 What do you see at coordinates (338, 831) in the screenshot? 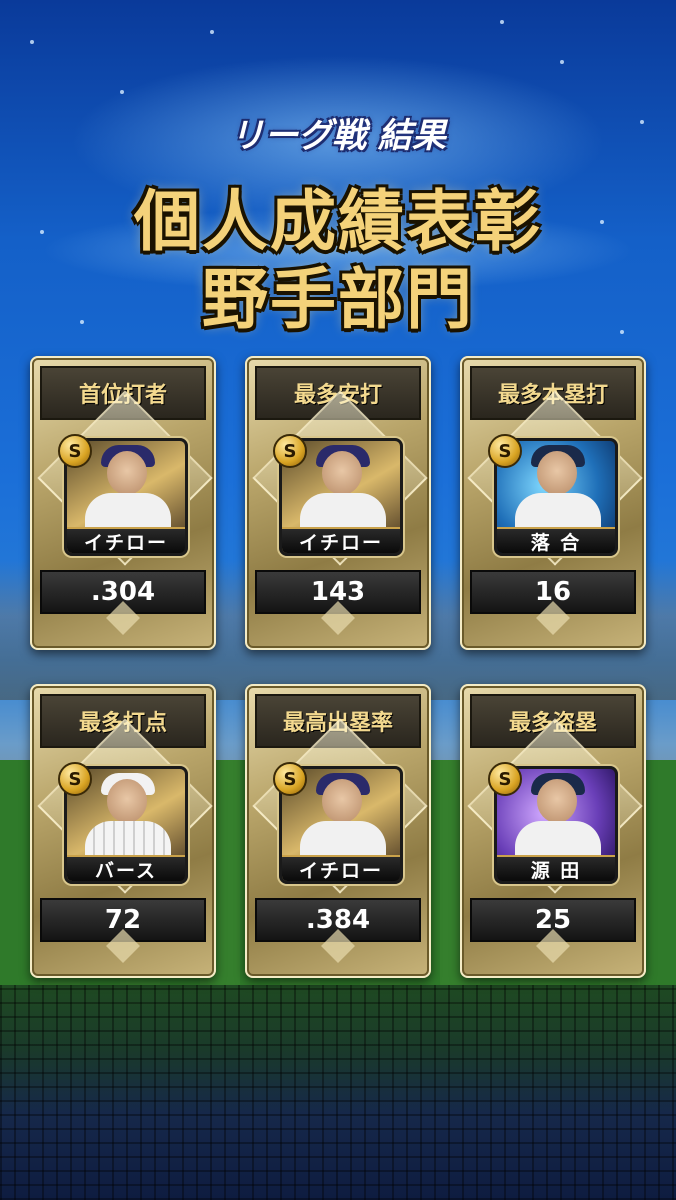
I see `award-card-on-base: 最高出塁率 S イチロー .384` at bounding box center [338, 831].